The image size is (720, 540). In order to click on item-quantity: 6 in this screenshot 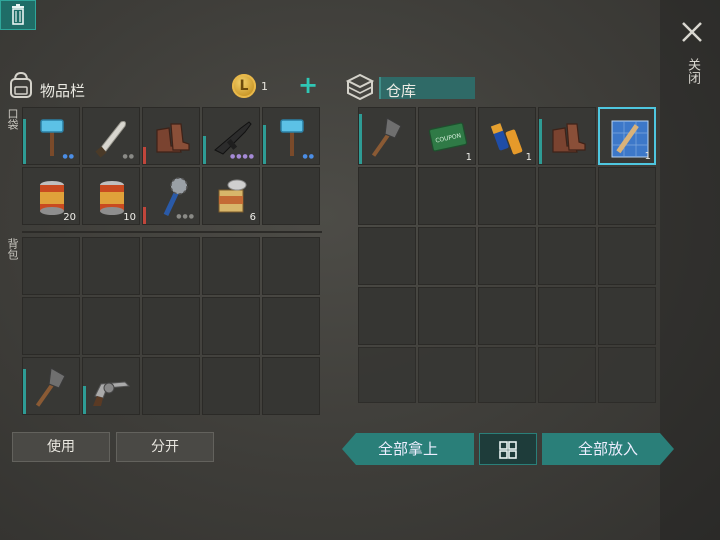, I will do `click(252, 217)`.